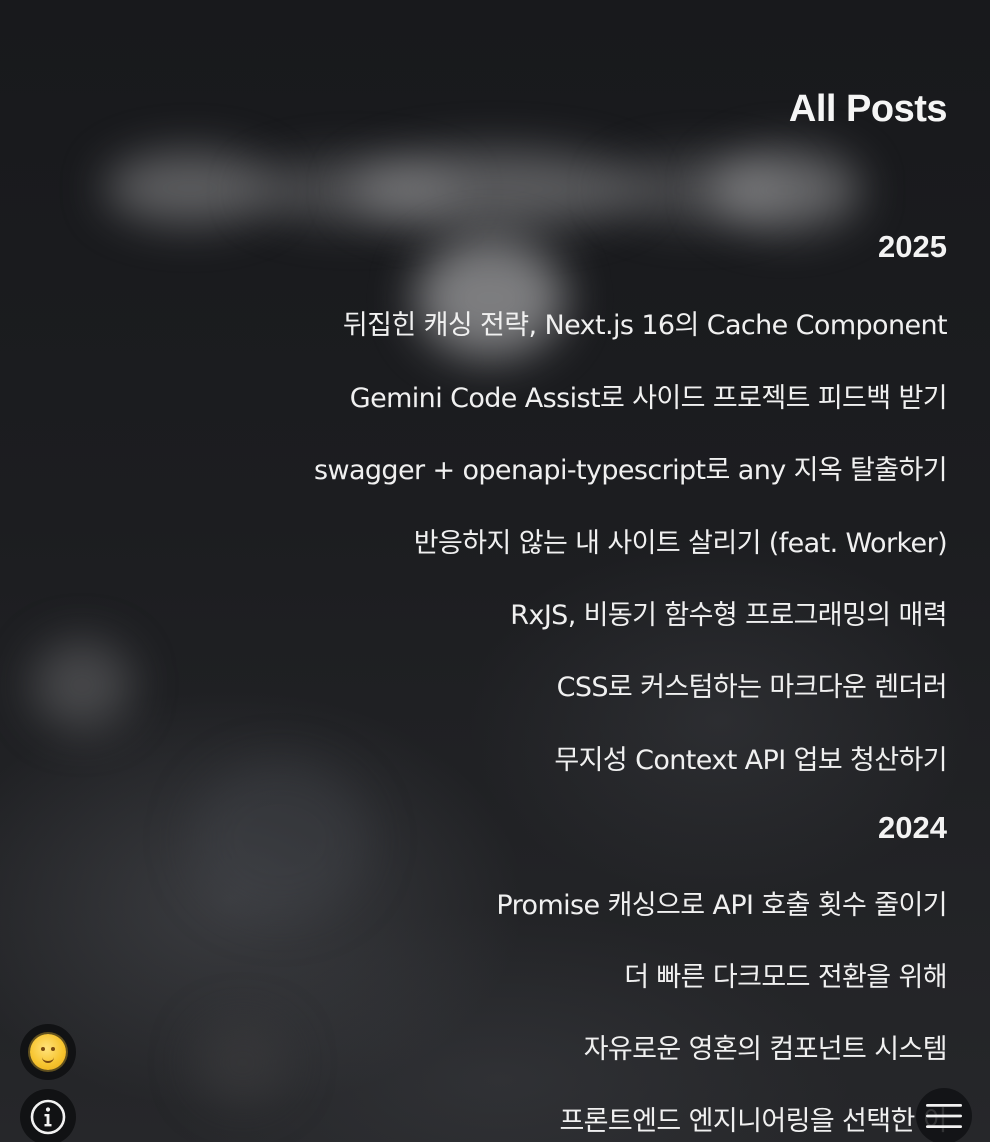 This screenshot has height=1142, width=990. I want to click on menu-button, so click(944, 1115).